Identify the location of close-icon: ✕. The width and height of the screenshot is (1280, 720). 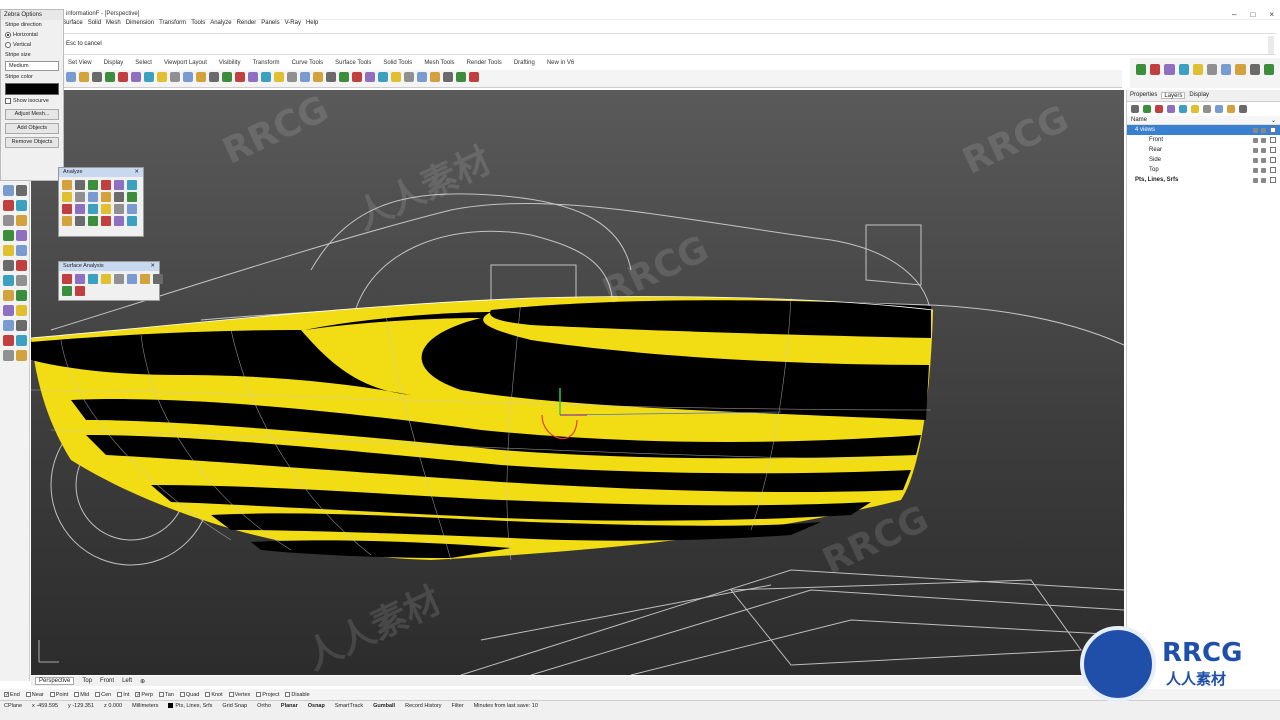
(152, 266).